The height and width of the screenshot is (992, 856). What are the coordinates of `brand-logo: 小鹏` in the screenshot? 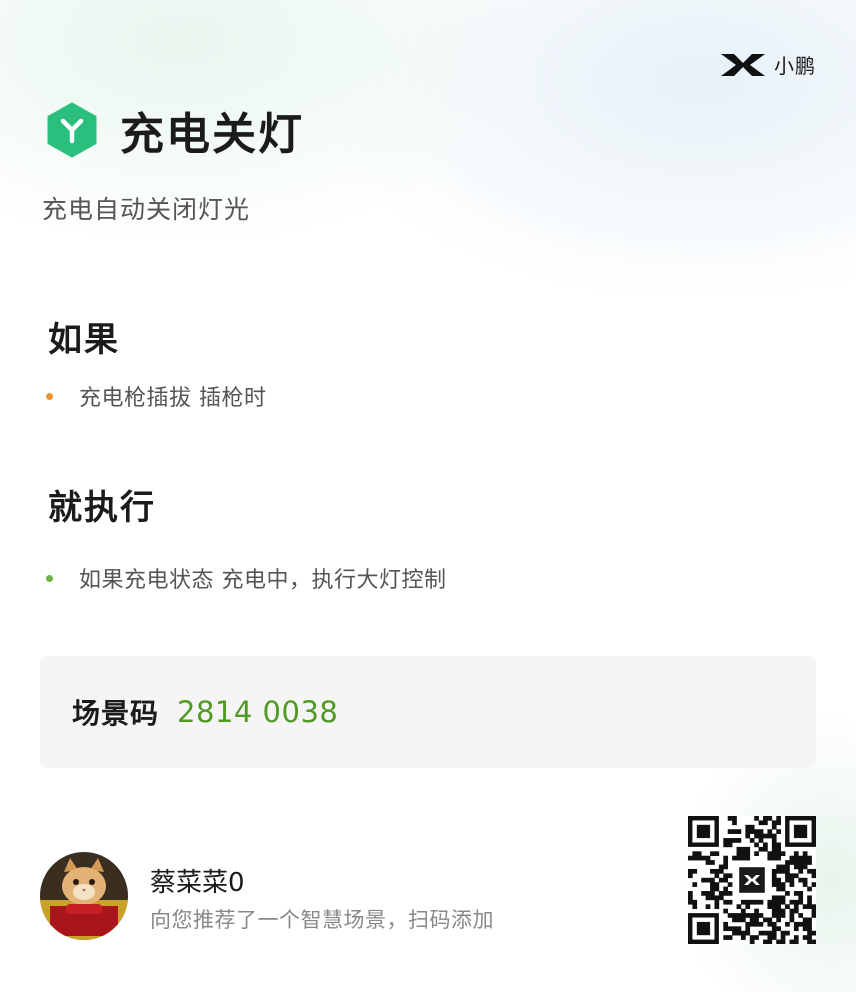 It's located at (768, 64).